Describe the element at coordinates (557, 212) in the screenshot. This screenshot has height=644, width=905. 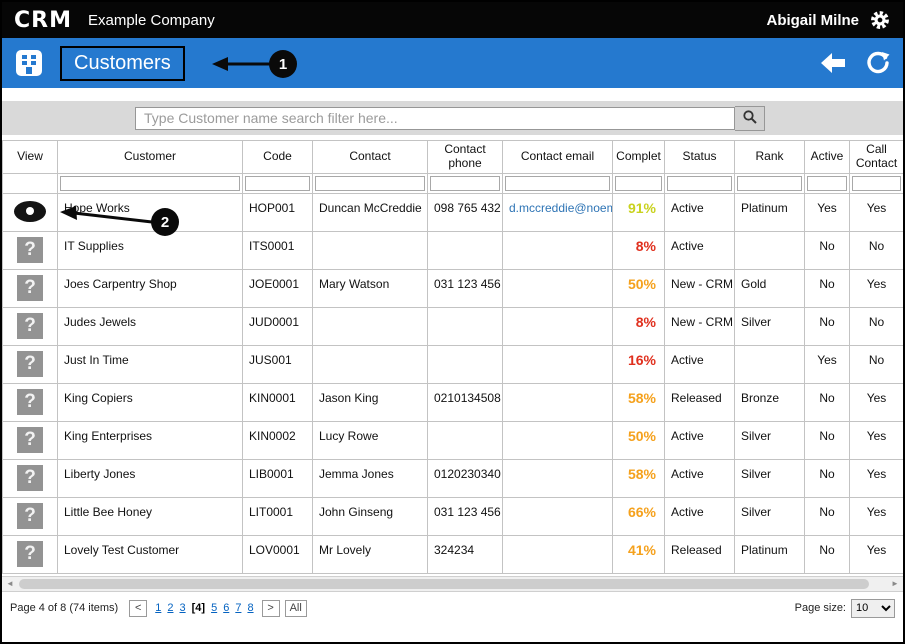
I see `cell-email: d.mccreddie@noem` at that location.